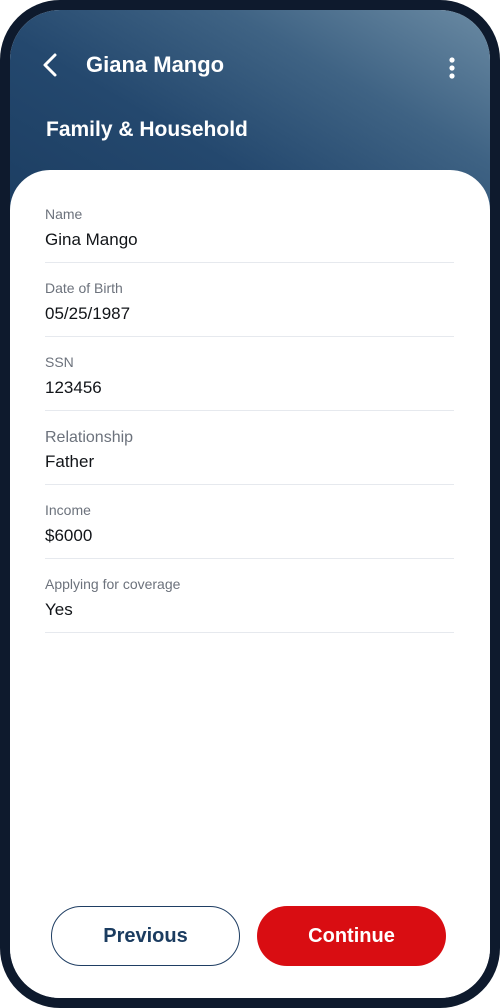 The height and width of the screenshot is (1008, 500). Describe the element at coordinates (64, 214) in the screenshot. I see `field-label: Name` at that location.